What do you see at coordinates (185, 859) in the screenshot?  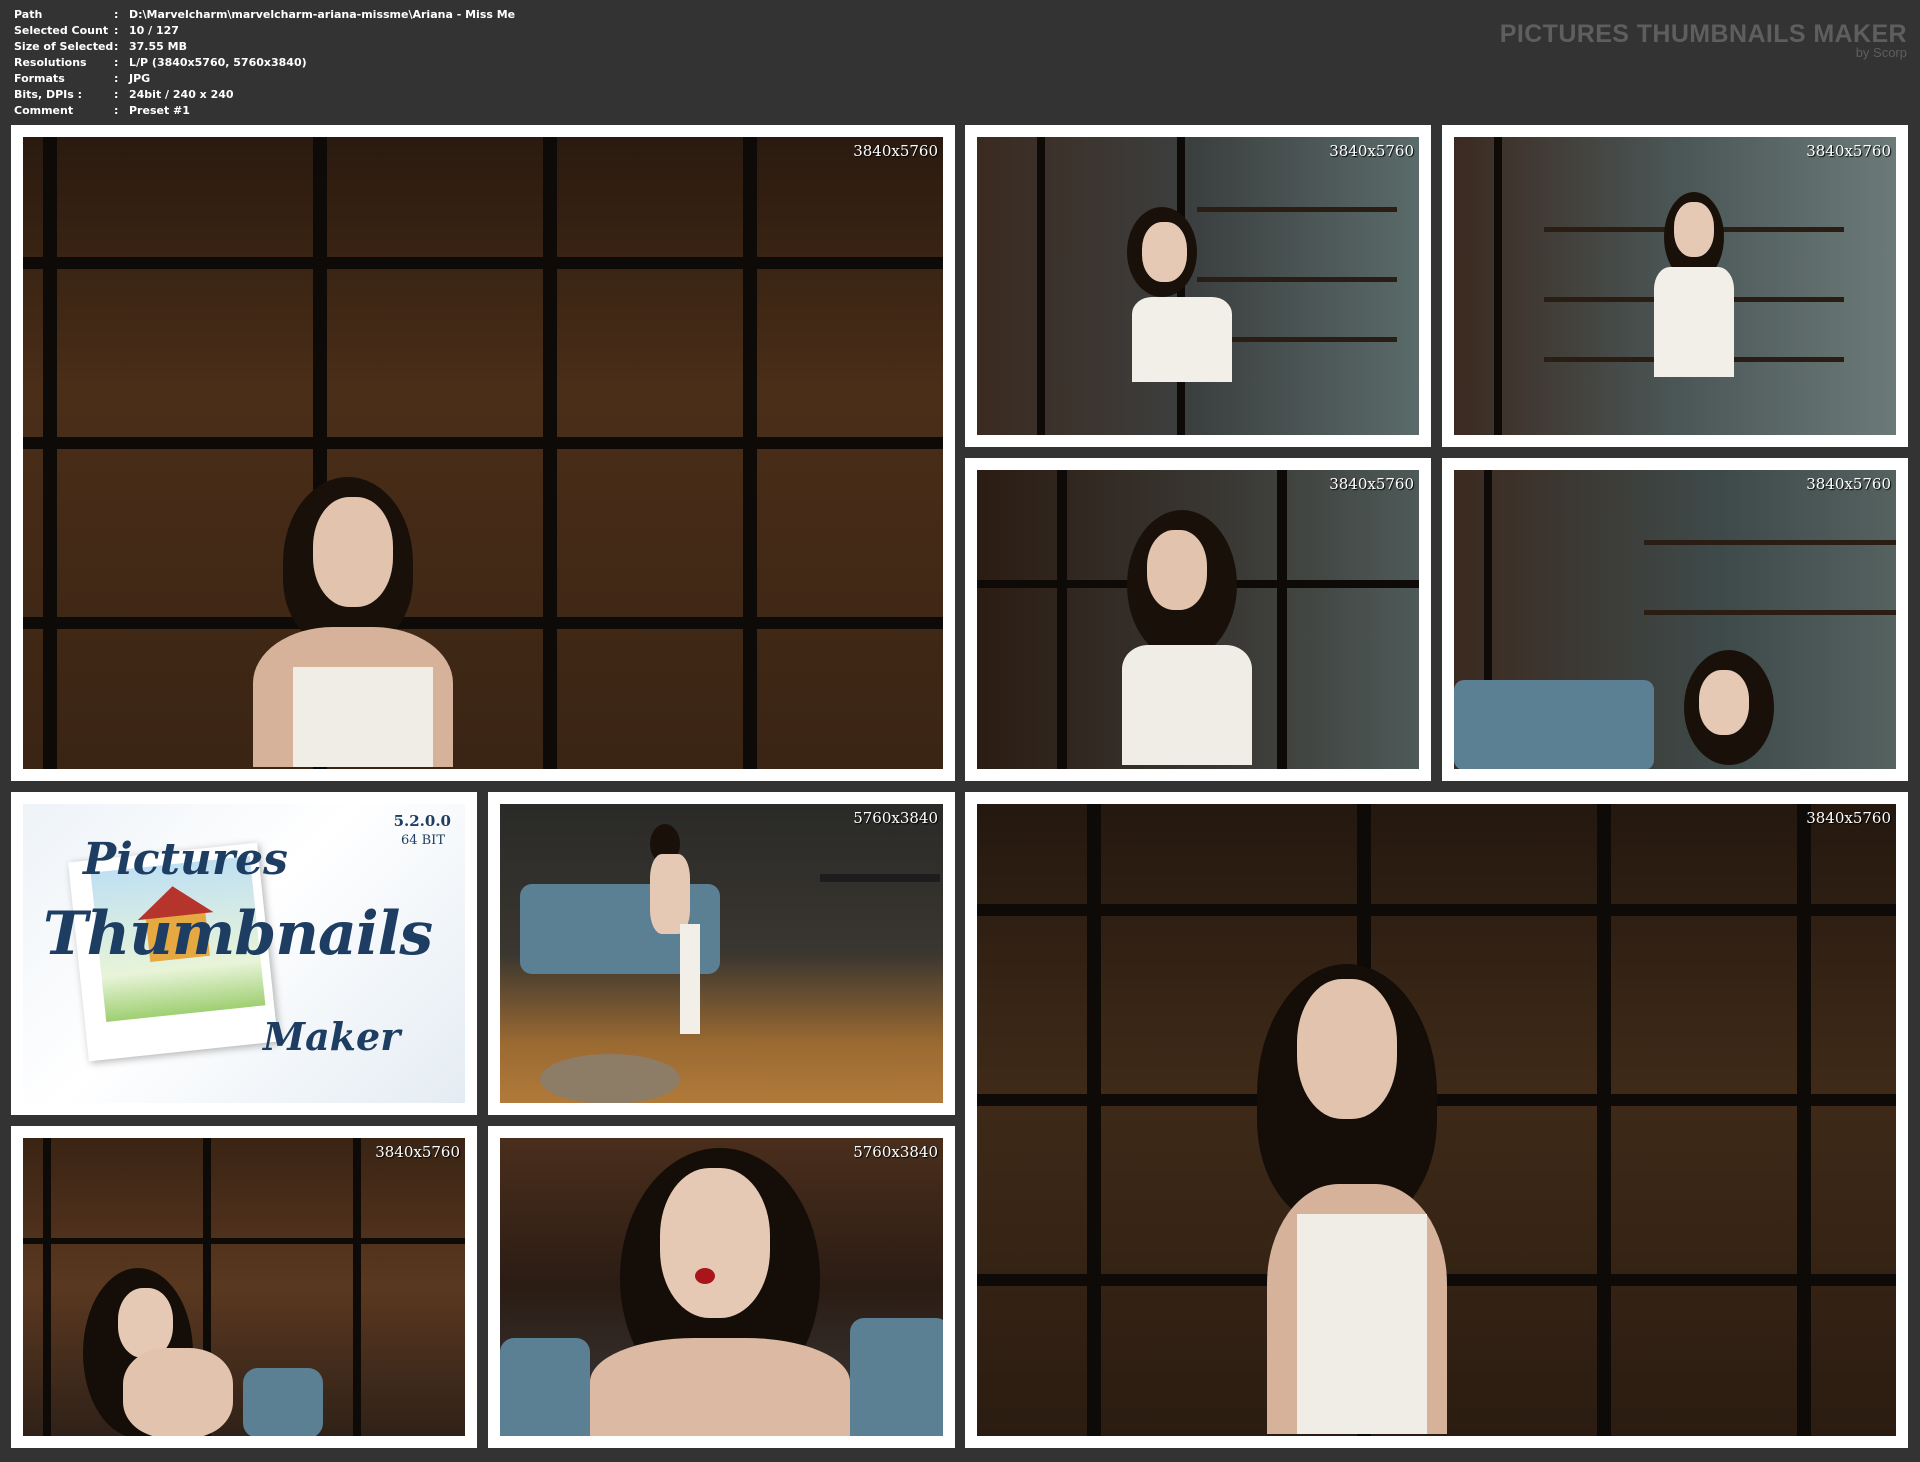 I see `logo-word-pictures: Pictures` at bounding box center [185, 859].